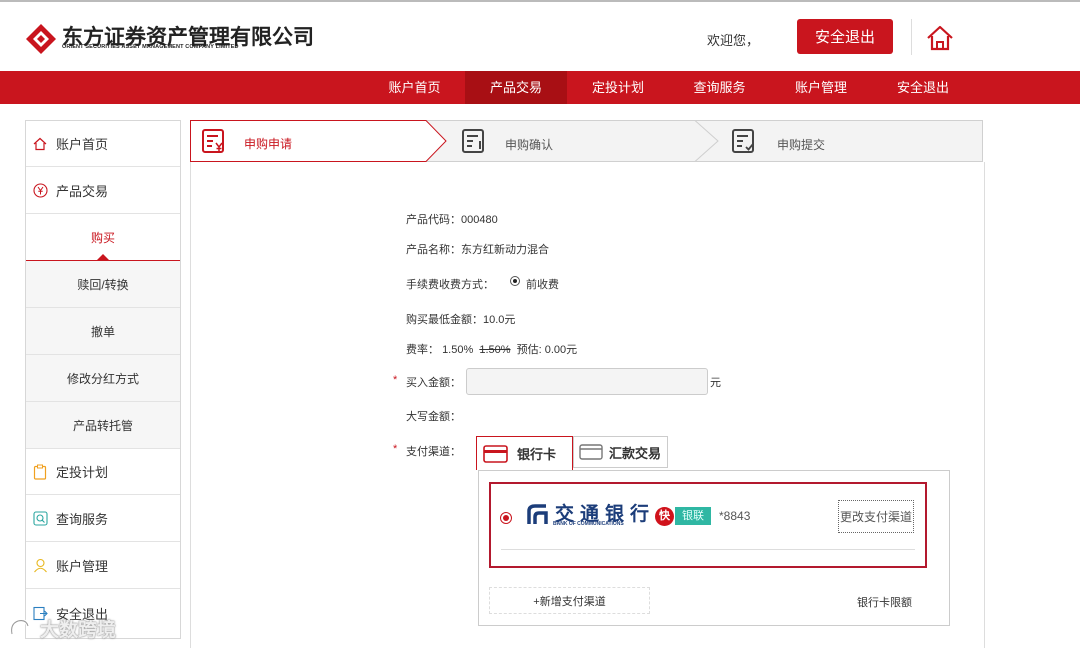 This screenshot has width=1080, height=648. What do you see at coordinates (591, 452) in the screenshot?
I see `card-outline-icon` at bounding box center [591, 452].